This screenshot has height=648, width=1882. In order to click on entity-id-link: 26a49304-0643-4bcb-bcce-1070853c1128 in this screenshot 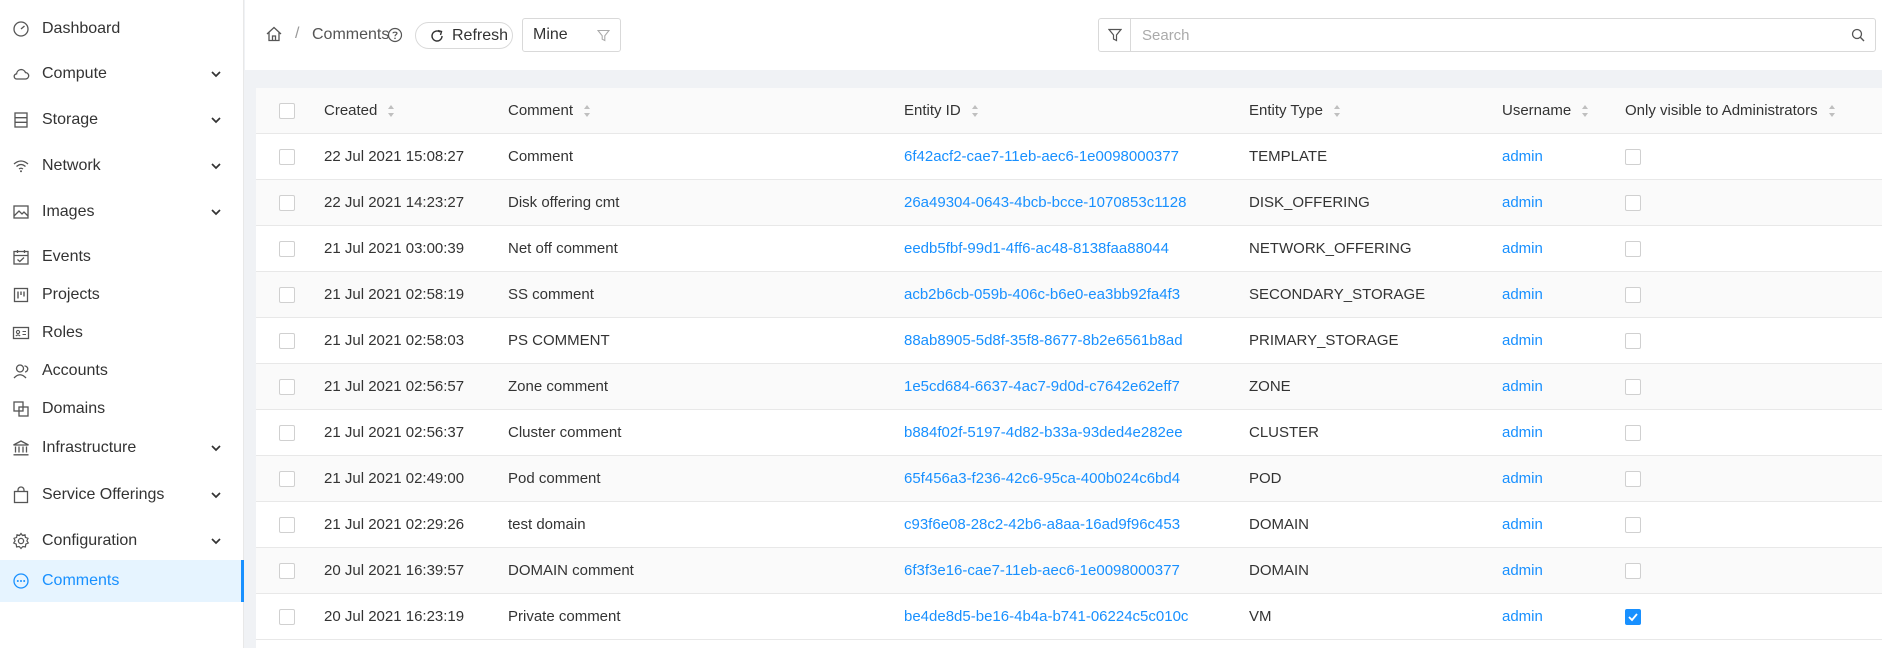, I will do `click(1045, 202)`.